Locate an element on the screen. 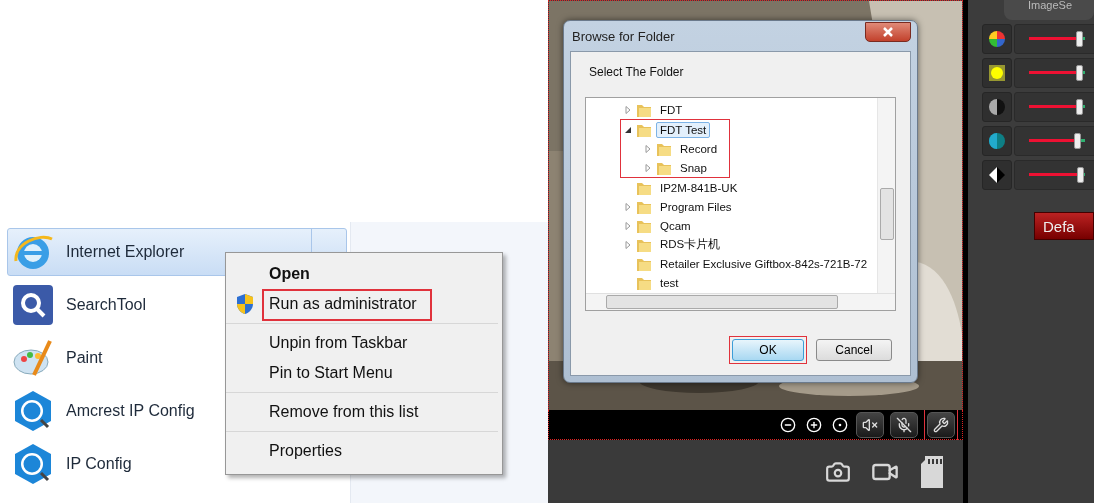 The image size is (1094, 503). menu-item: Run as administrator is located at coordinates (362, 304).